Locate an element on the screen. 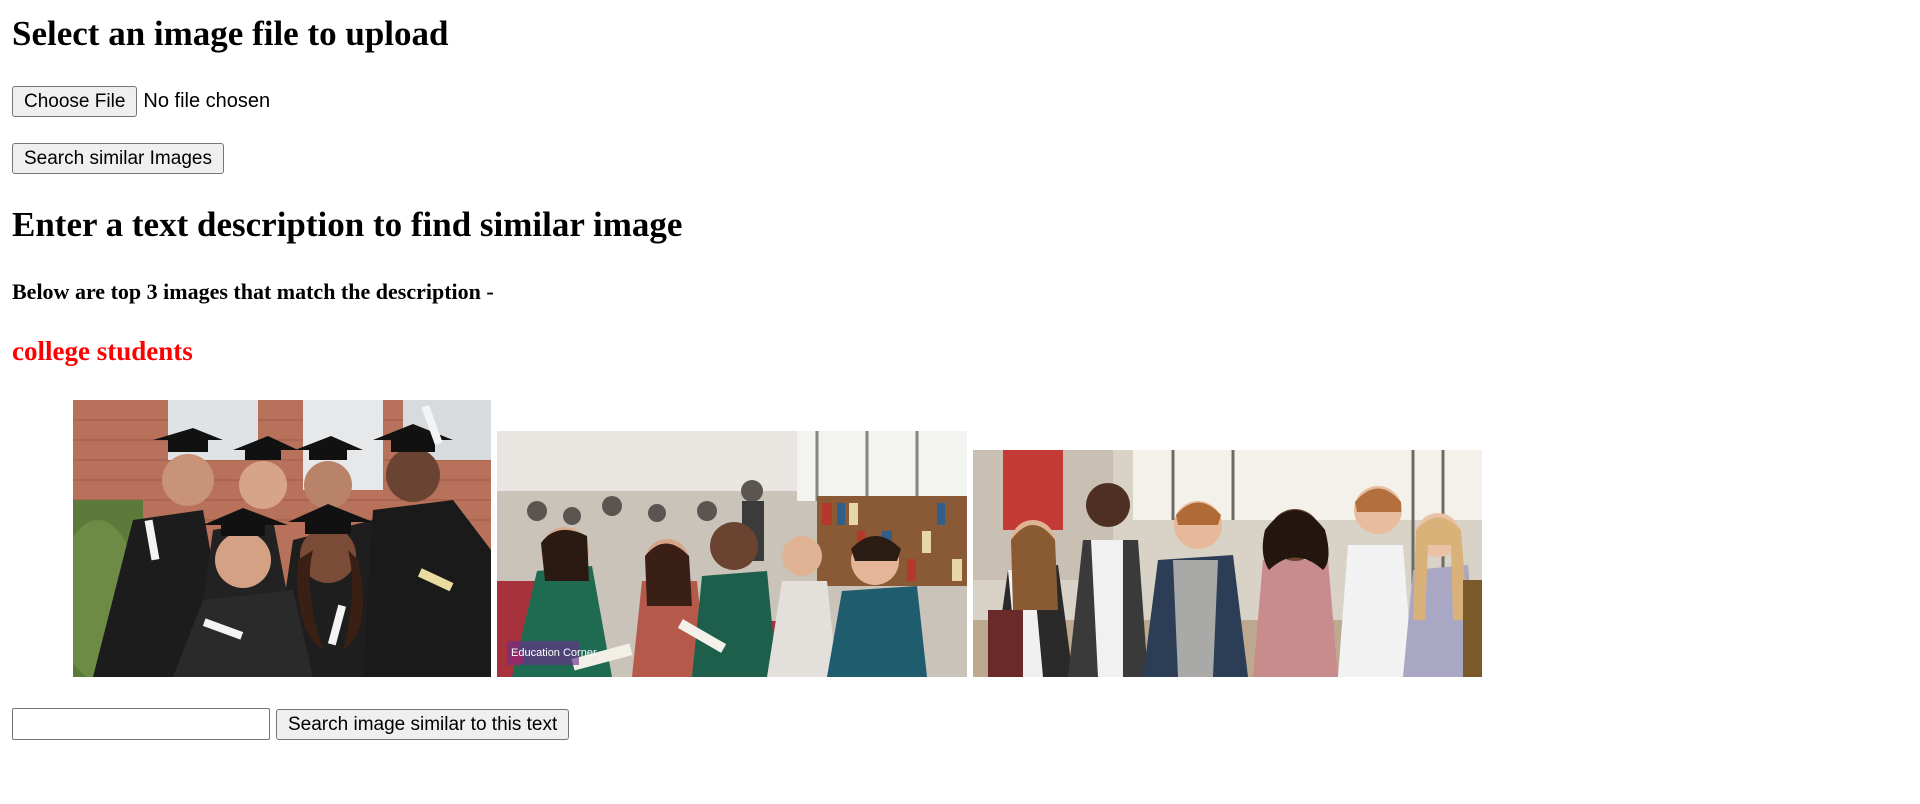  file-status-text: No file chosen is located at coordinates (207, 101).